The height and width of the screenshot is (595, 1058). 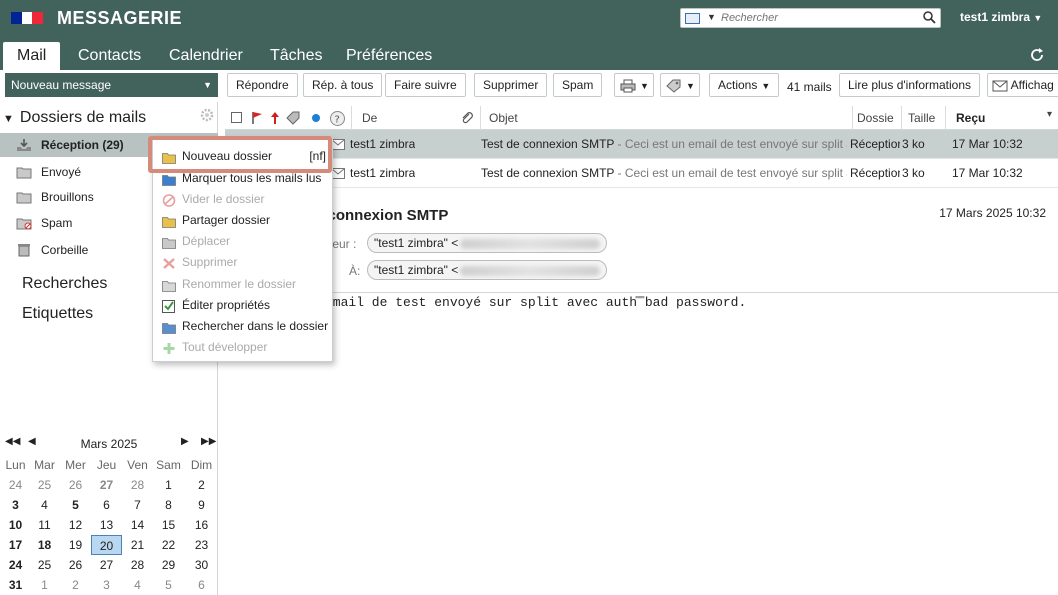 I want to click on more-info-button: Lire plus d'informations, so click(x=910, y=85).